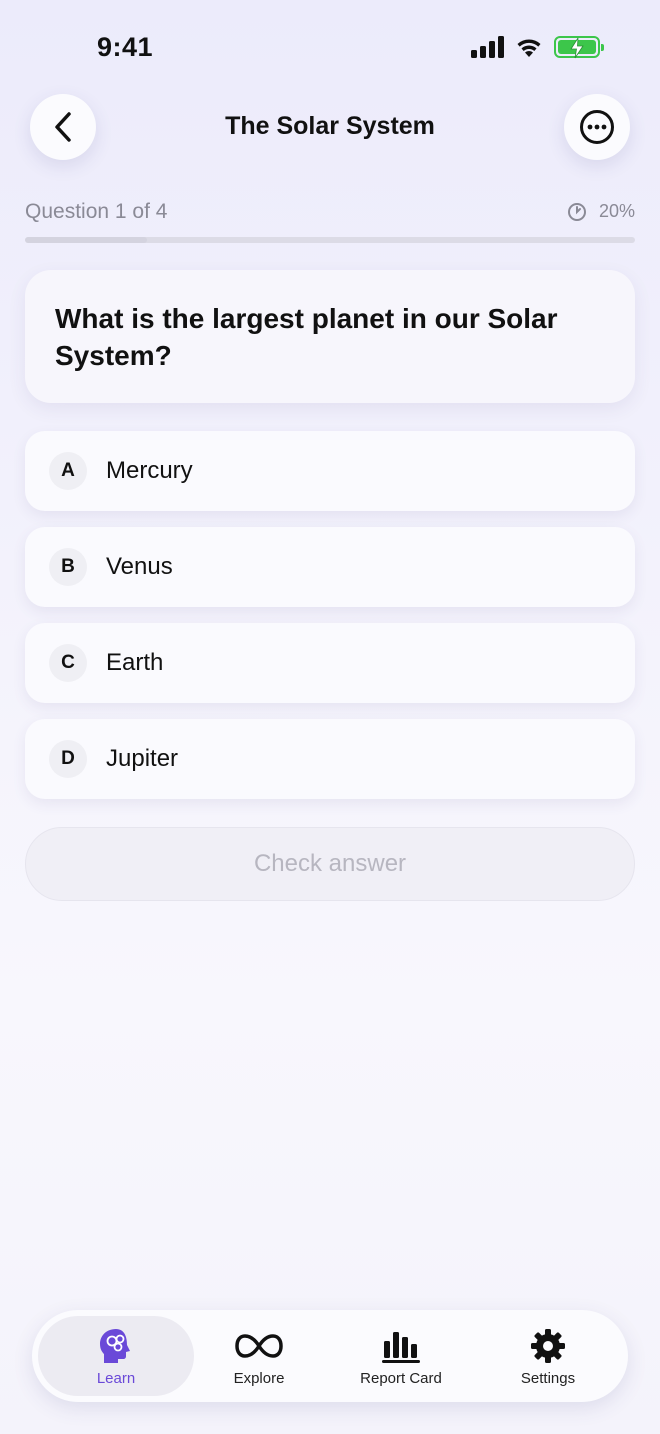  I want to click on brain-head-icon, so click(115, 1345).